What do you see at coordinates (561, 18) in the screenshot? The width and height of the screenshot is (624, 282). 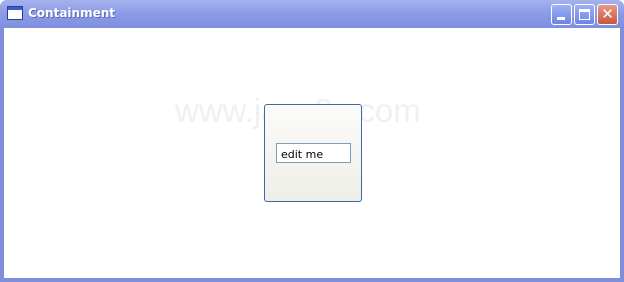 I see `minimize-icon` at bounding box center [561, 18].